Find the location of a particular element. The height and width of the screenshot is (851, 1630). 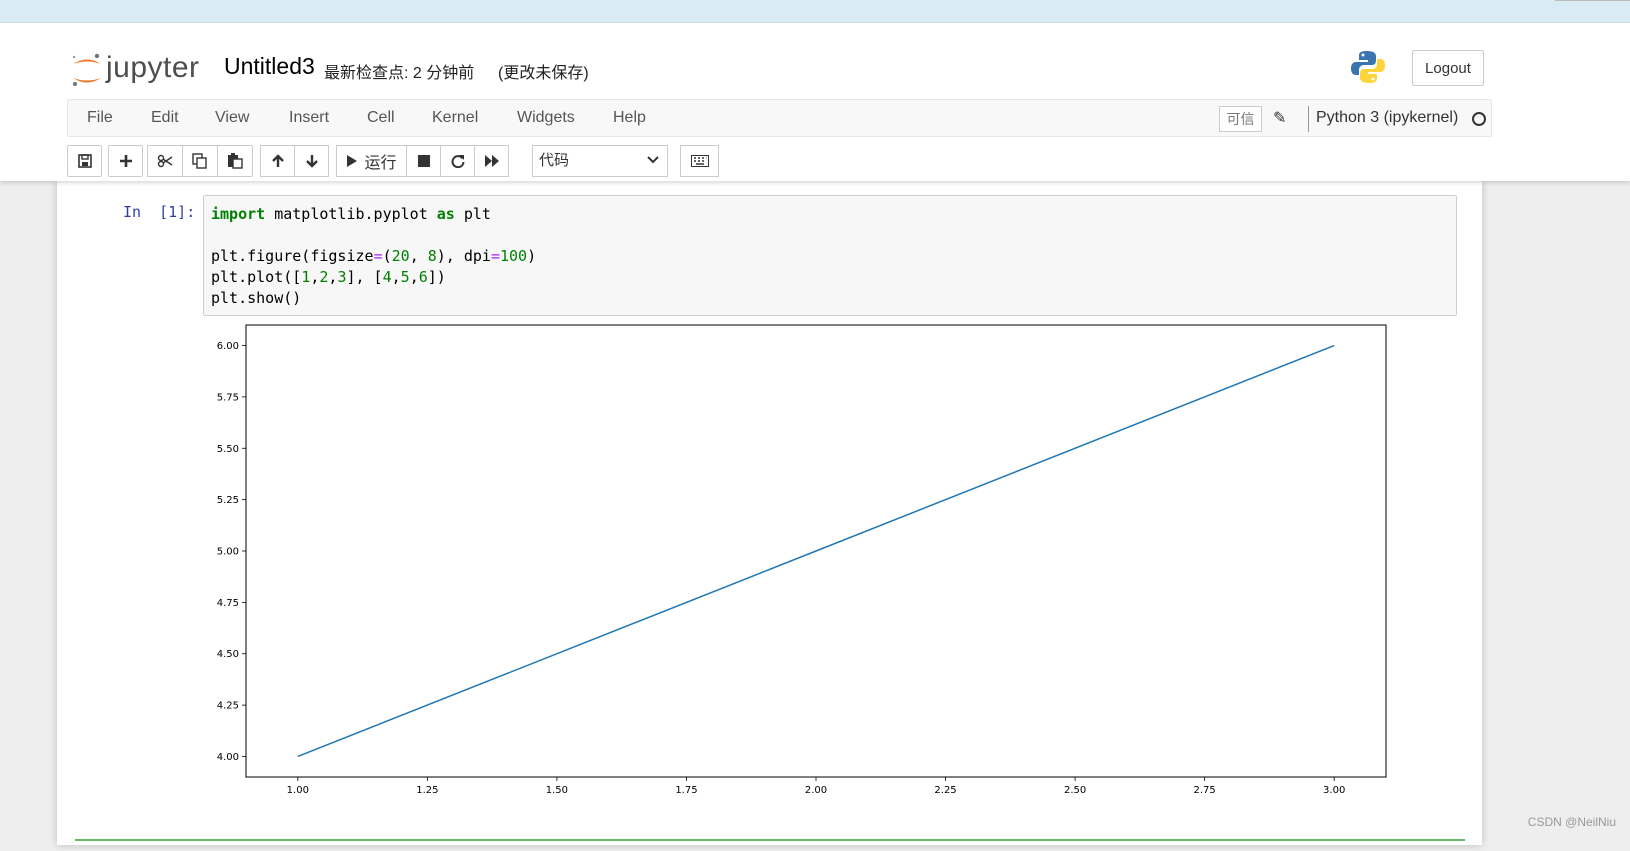

pencil-icon: ✎ is located at coordinates (1279, 118).